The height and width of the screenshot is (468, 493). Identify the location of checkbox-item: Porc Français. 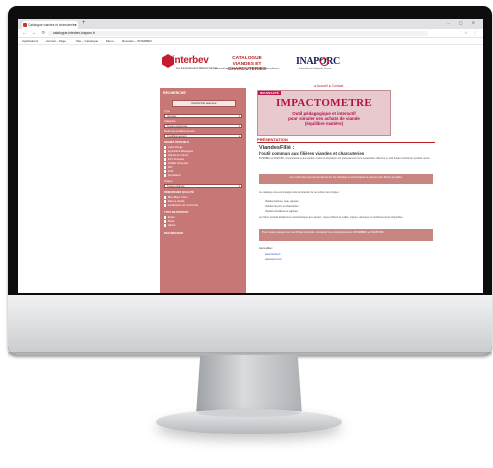
(174, 159).